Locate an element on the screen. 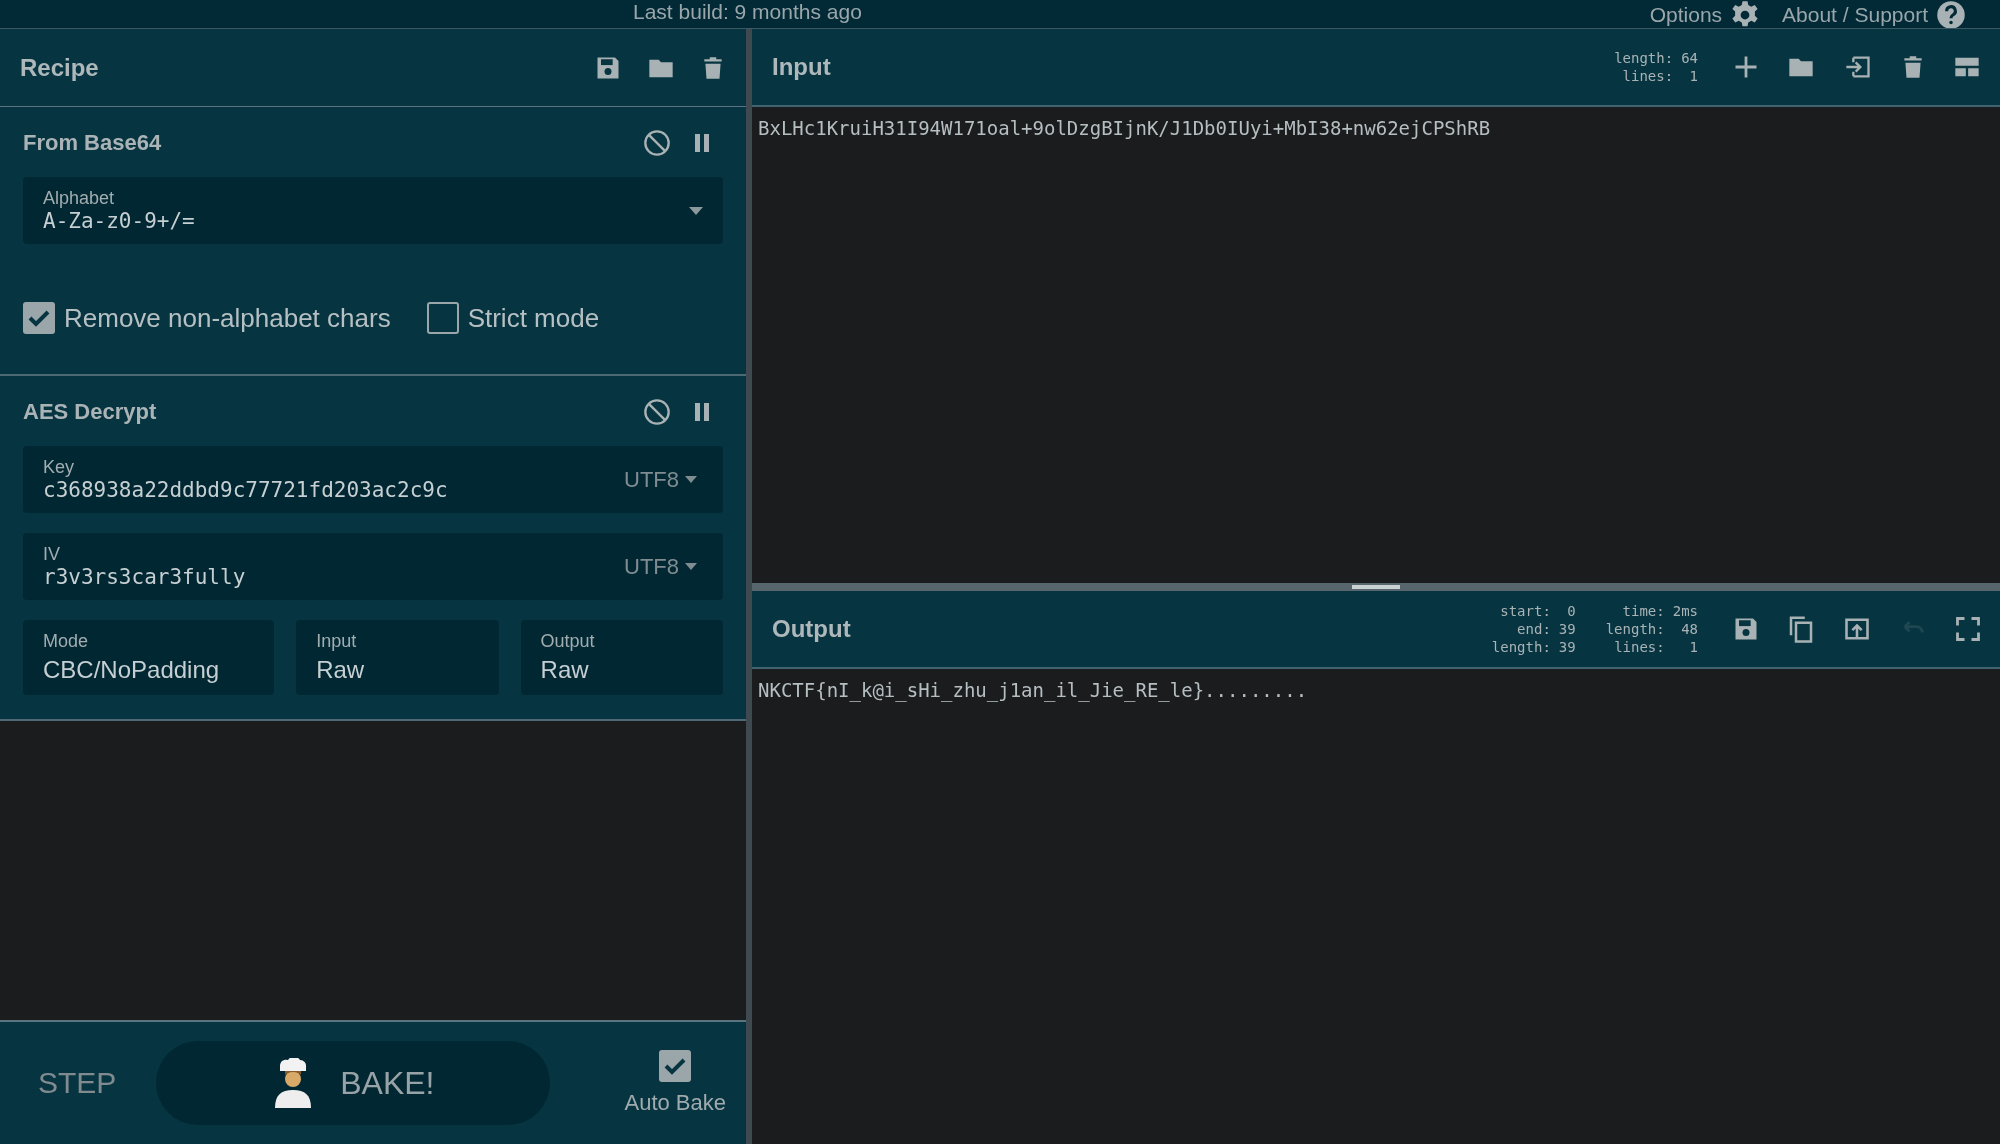 This screenshot has width=2000, height=1144. checkbox: Remove non-alphabet chars is located at coordinates (207, 307).